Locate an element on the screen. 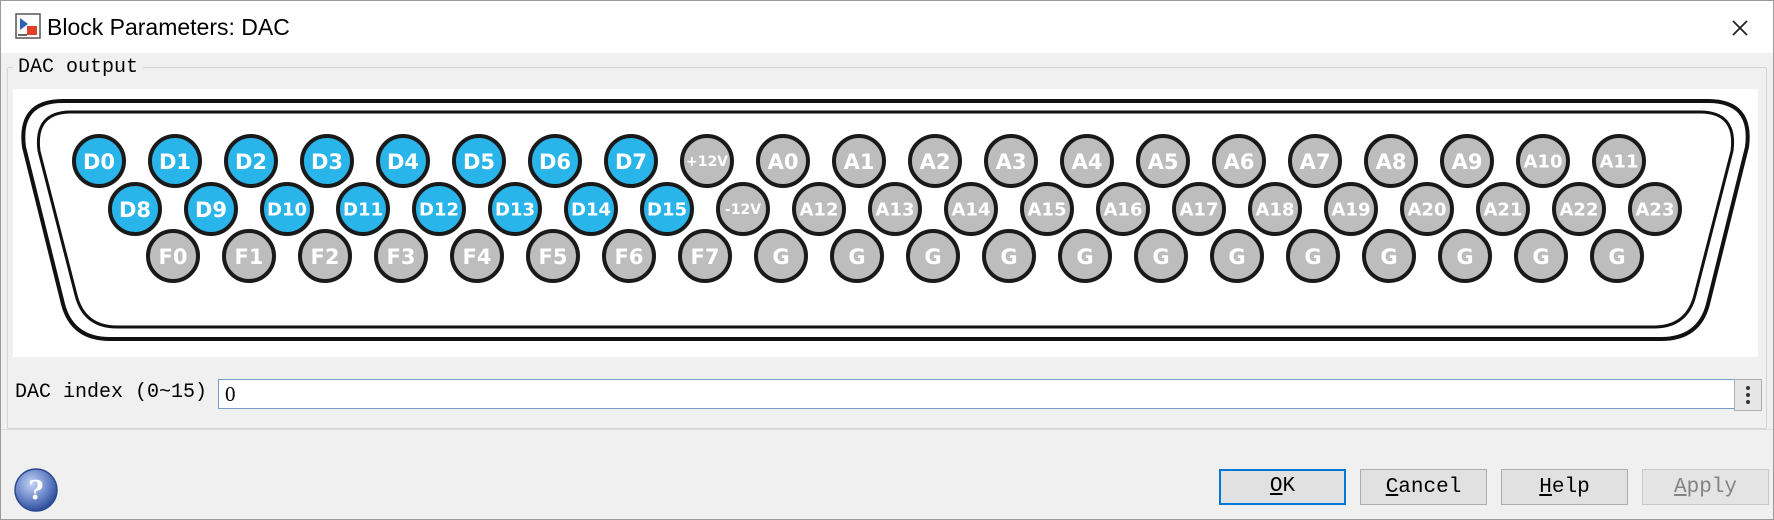  pin-label: D2 is located at coordinates (251, 162).